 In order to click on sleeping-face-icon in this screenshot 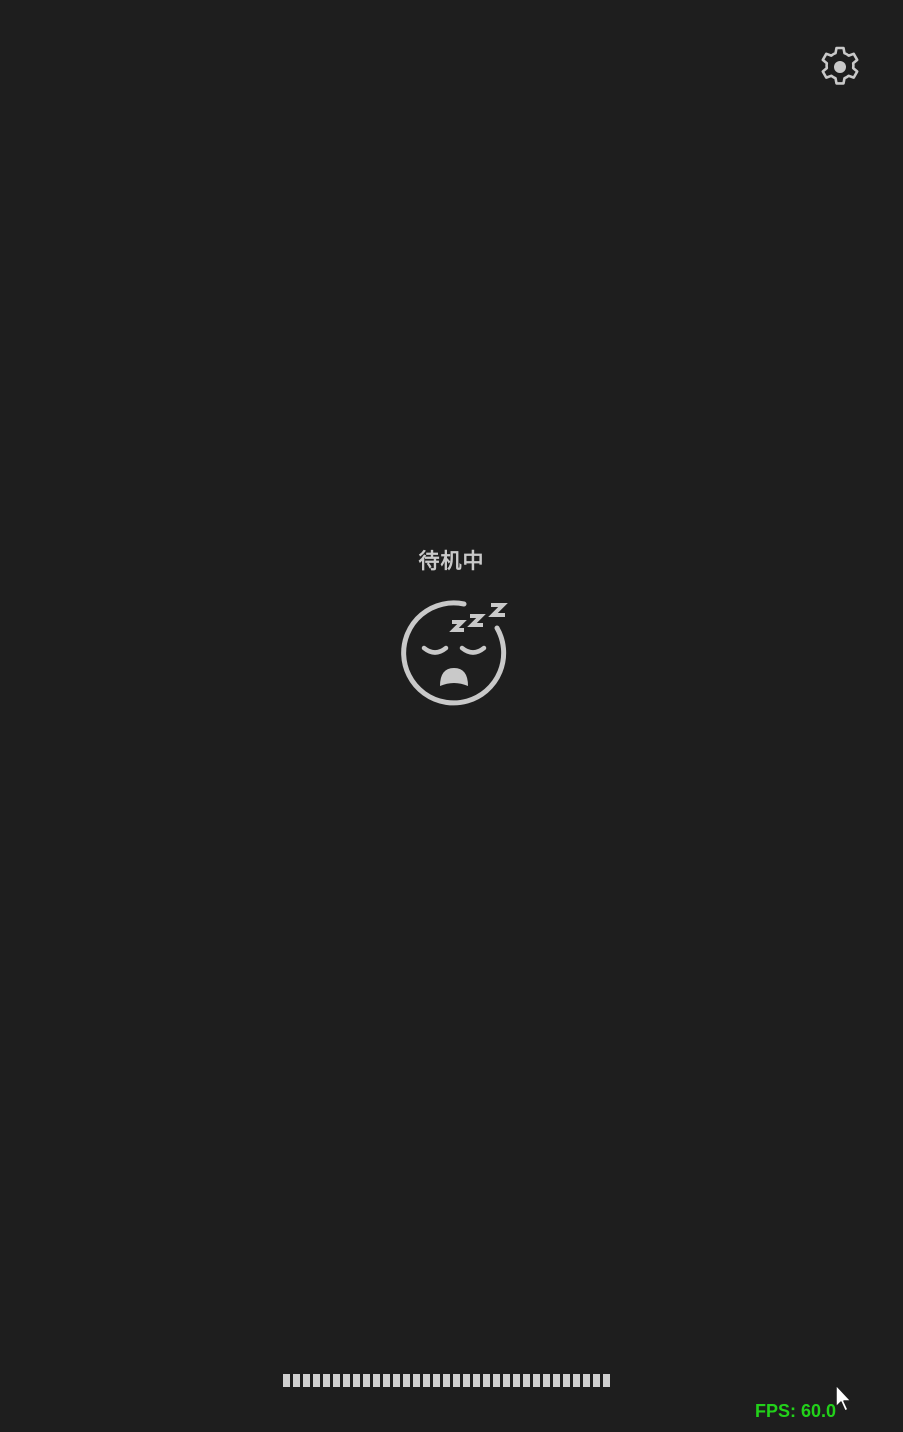, I will do `click(454, 654)`.